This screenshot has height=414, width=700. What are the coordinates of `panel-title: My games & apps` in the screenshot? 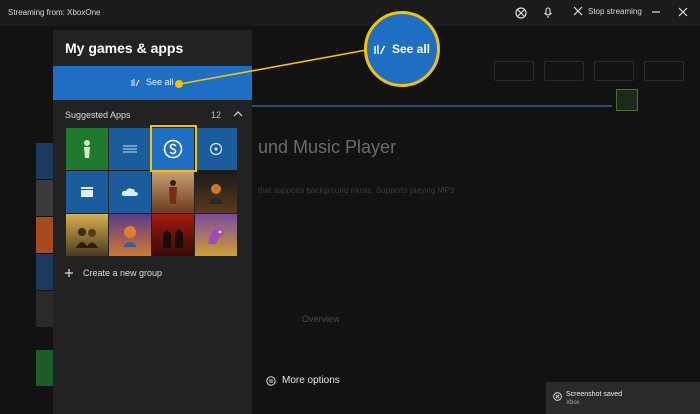 It's located at (124, 48).